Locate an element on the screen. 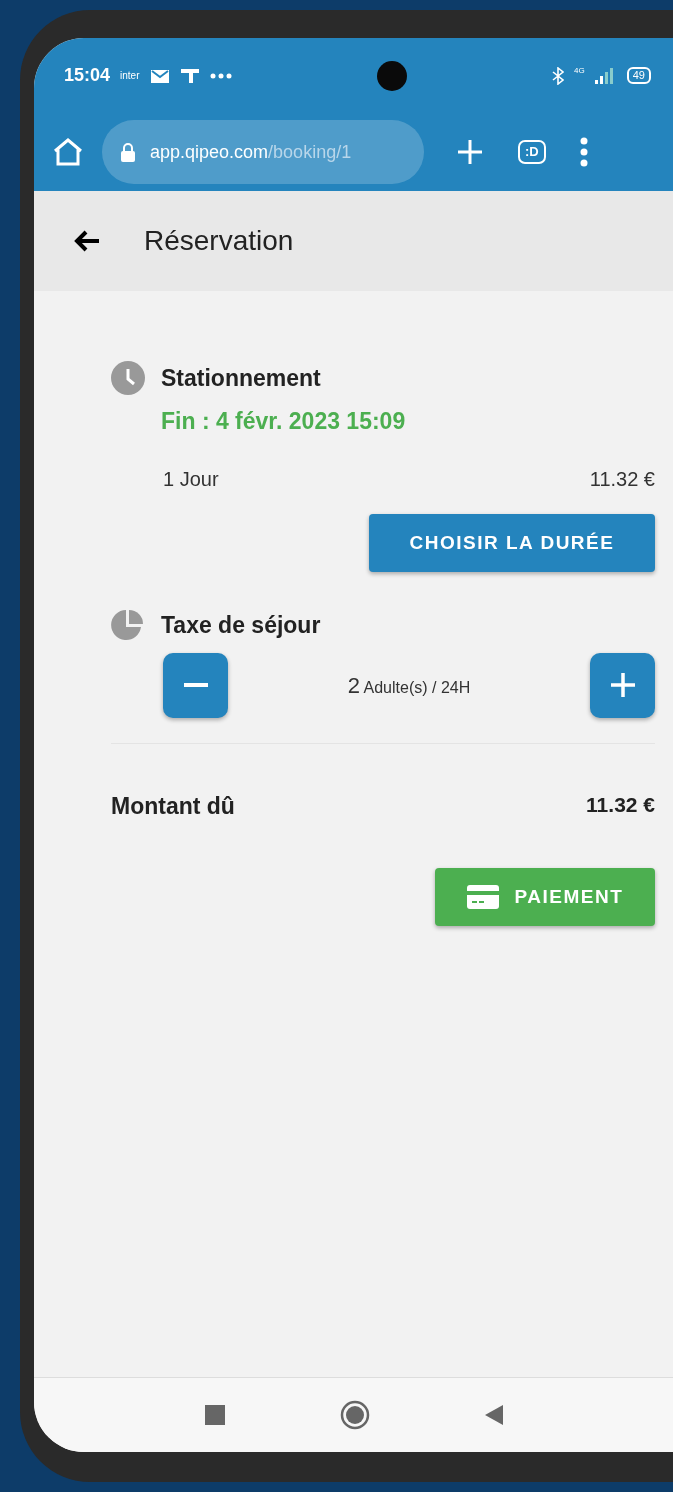  section-title: Taxe de séjour is located at coordinates (241, 625).